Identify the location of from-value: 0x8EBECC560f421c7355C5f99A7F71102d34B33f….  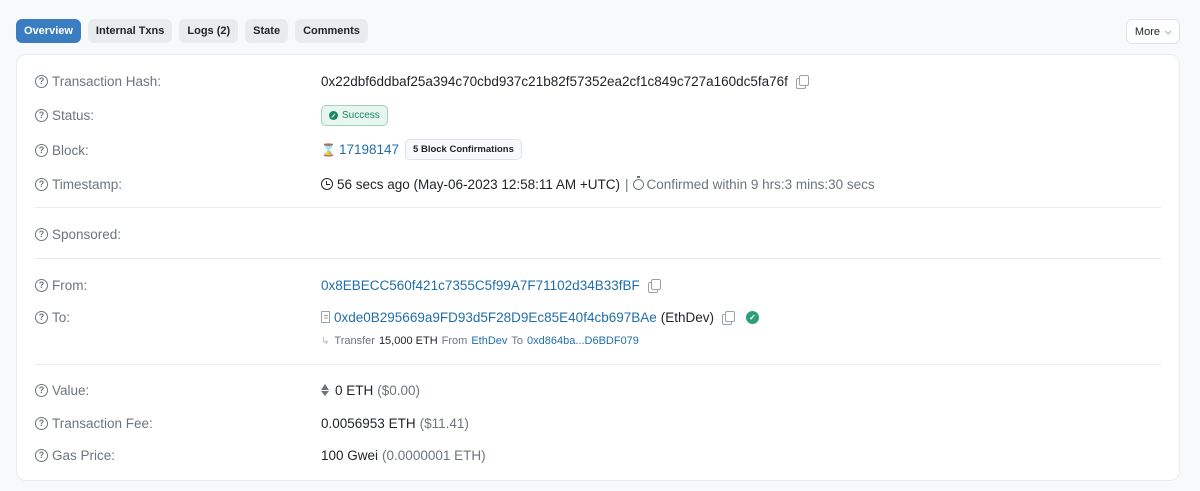
(491, 285).